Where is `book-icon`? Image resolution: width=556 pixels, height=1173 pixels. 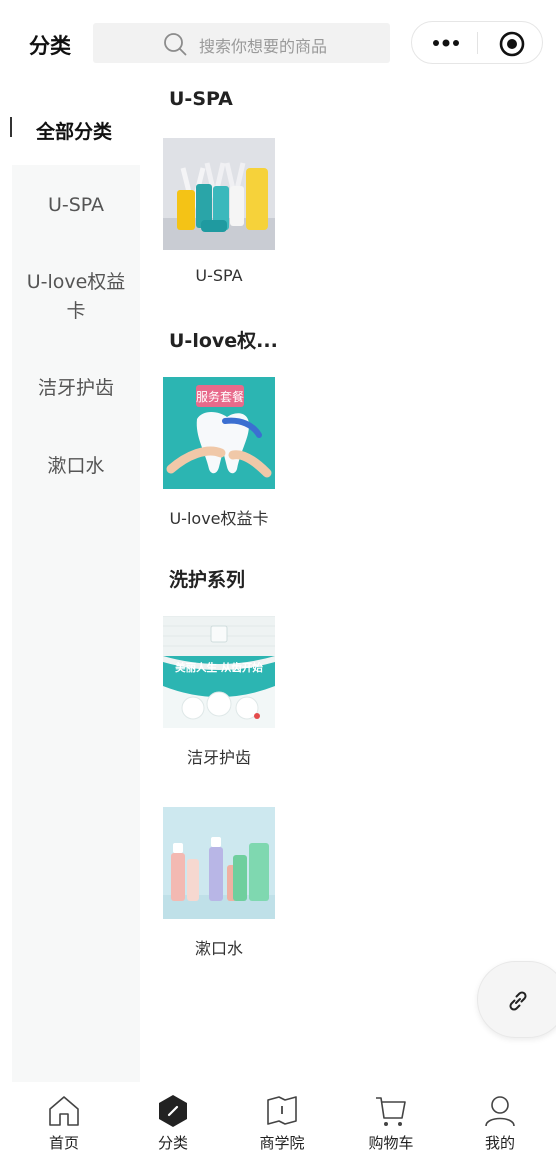 book-icon is located at coordinates (282, 1110).